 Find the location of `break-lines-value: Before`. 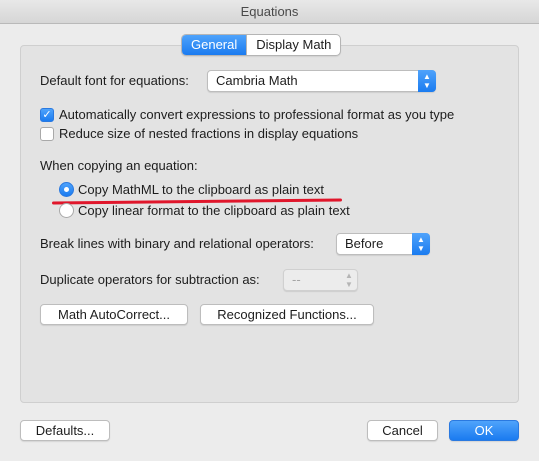

break-lines-value: Before is located at coordinates (364, 243).